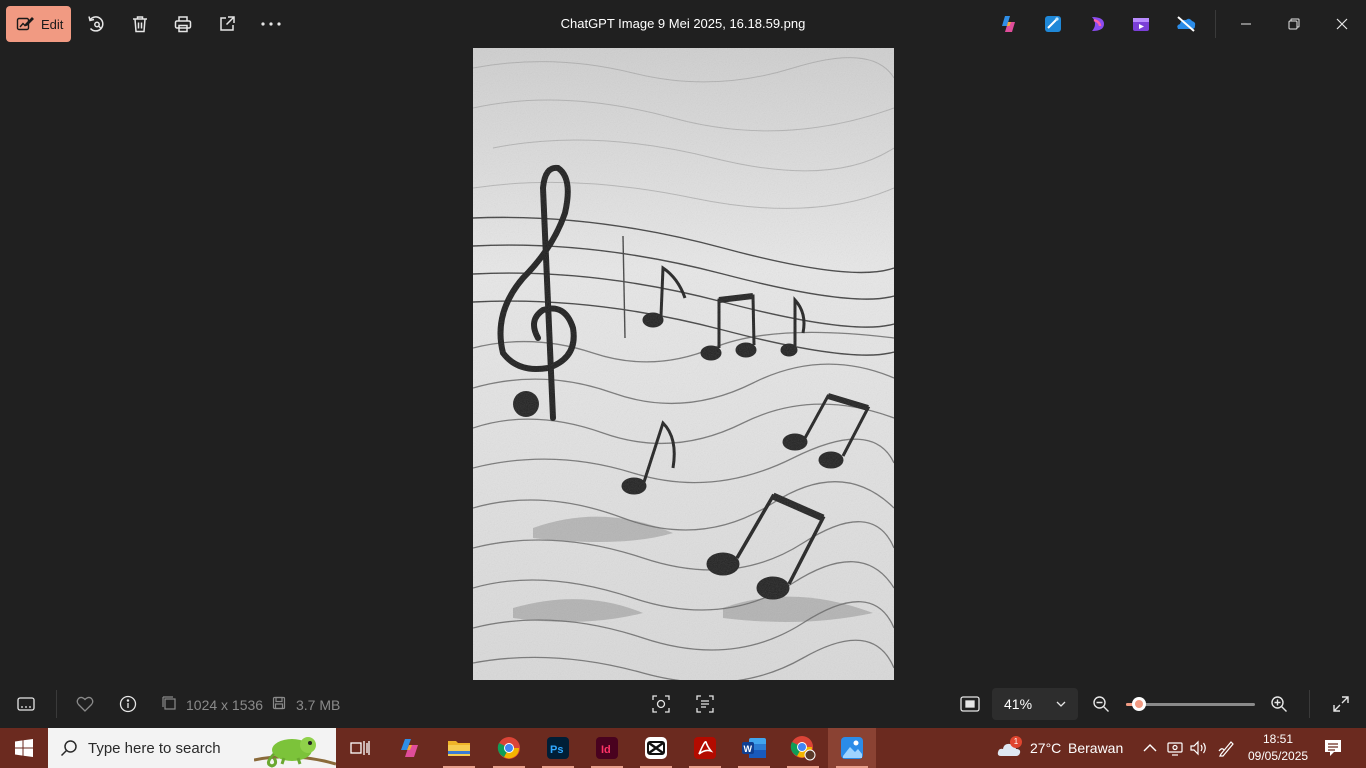 The height and width of the screenshot is (768, 1366). I want to click on photoshop-icon: Ps, so click(558, 748).